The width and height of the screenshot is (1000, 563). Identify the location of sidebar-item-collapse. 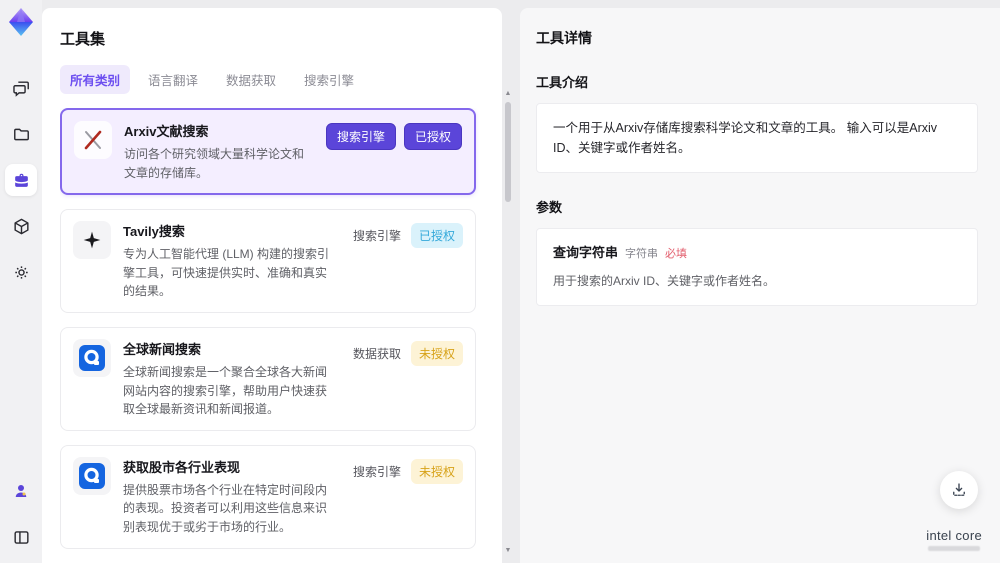
(21, 537).